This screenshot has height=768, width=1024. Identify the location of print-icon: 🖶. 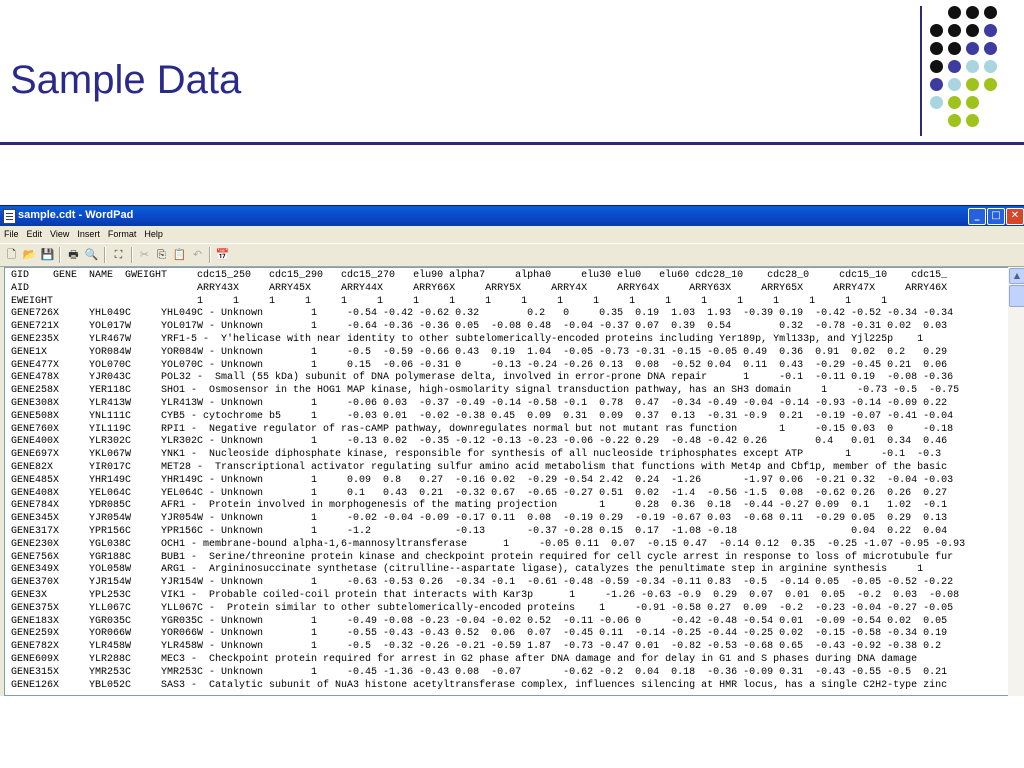
(73, 254).